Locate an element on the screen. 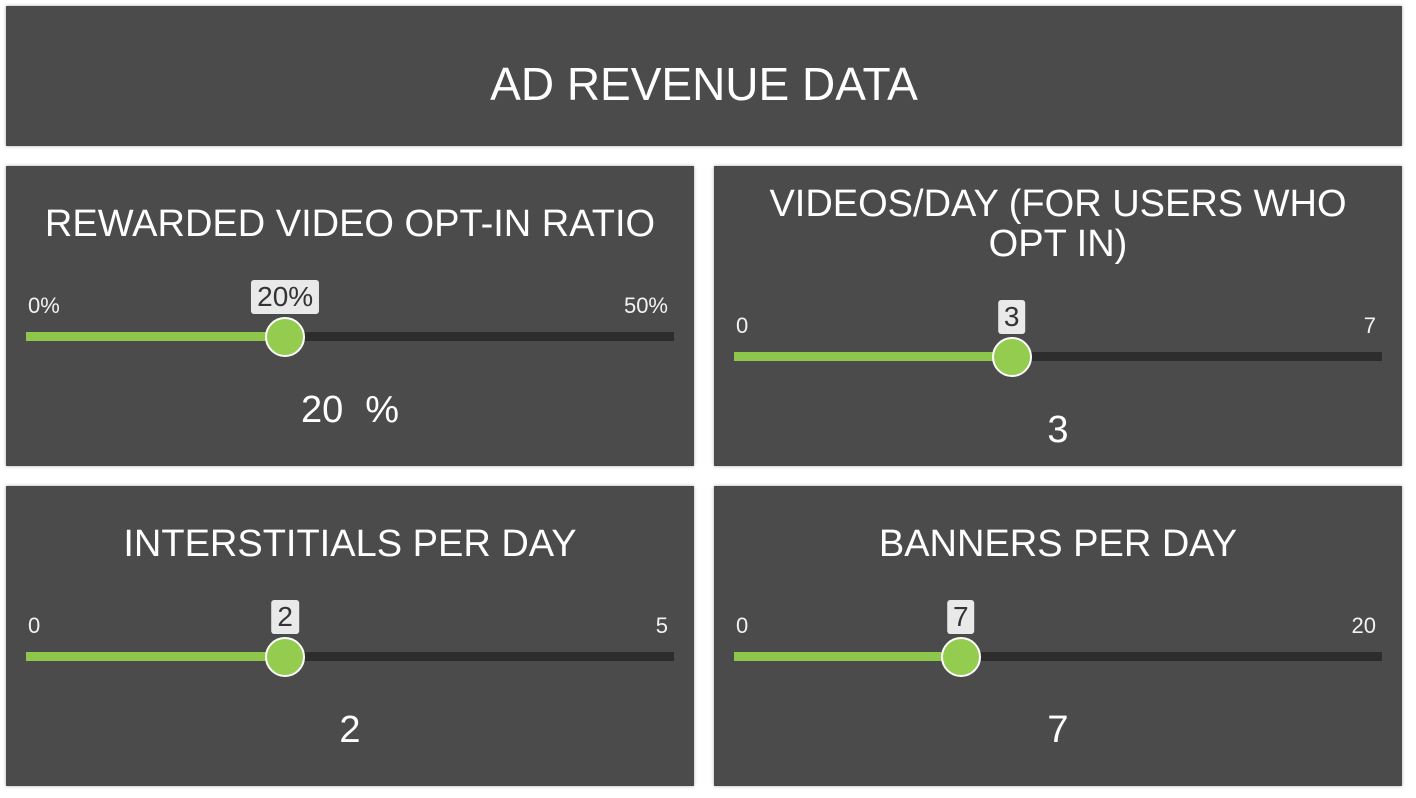  value-display: 7 is located at coordinates (1058, 730).